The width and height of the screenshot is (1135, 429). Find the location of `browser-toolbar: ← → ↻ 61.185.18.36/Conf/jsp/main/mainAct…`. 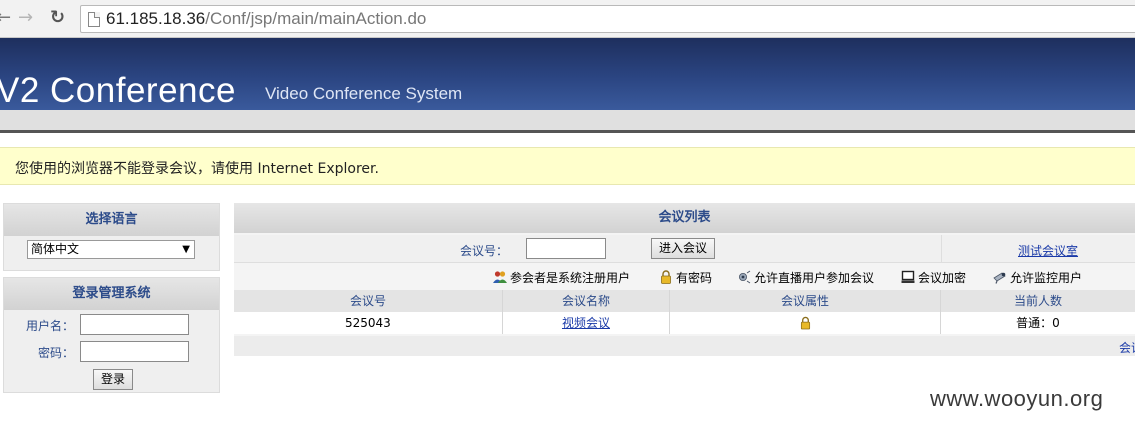

browser-toolbar: ← → ↻ 61.185.18.36/Conf/jsp/main/mainAct… is located at coordinates (567, 19).